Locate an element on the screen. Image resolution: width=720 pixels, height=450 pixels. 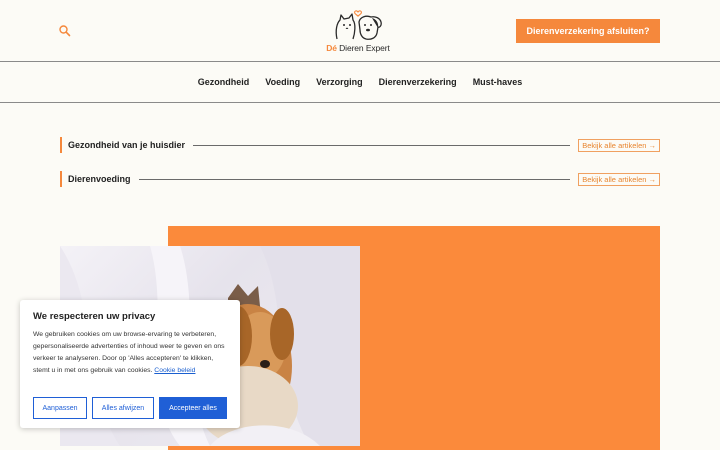
nav-item-dierenverzekering: Dierenverzekering is located at coordinates (418, 82).